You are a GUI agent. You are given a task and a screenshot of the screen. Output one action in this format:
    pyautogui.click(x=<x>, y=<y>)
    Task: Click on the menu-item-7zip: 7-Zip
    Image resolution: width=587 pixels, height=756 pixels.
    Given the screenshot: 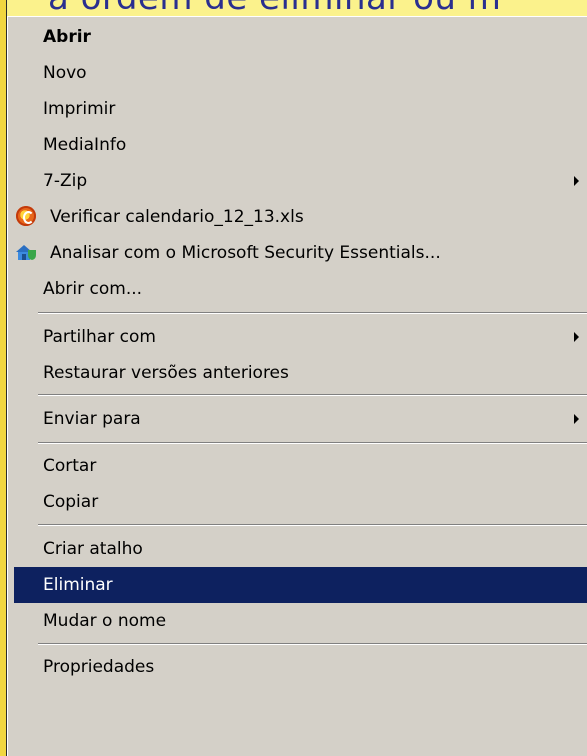 What is the action you would take?
    pyautogui.click(x=300, y=181)
    